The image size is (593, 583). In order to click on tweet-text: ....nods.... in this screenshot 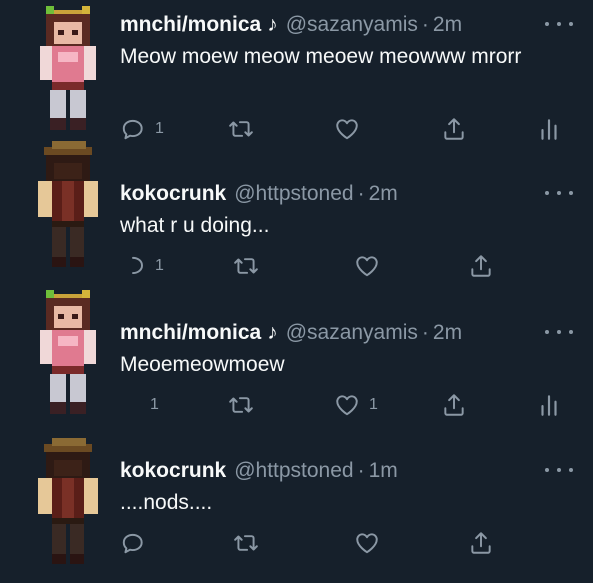, I will do `click(166, 502)`.